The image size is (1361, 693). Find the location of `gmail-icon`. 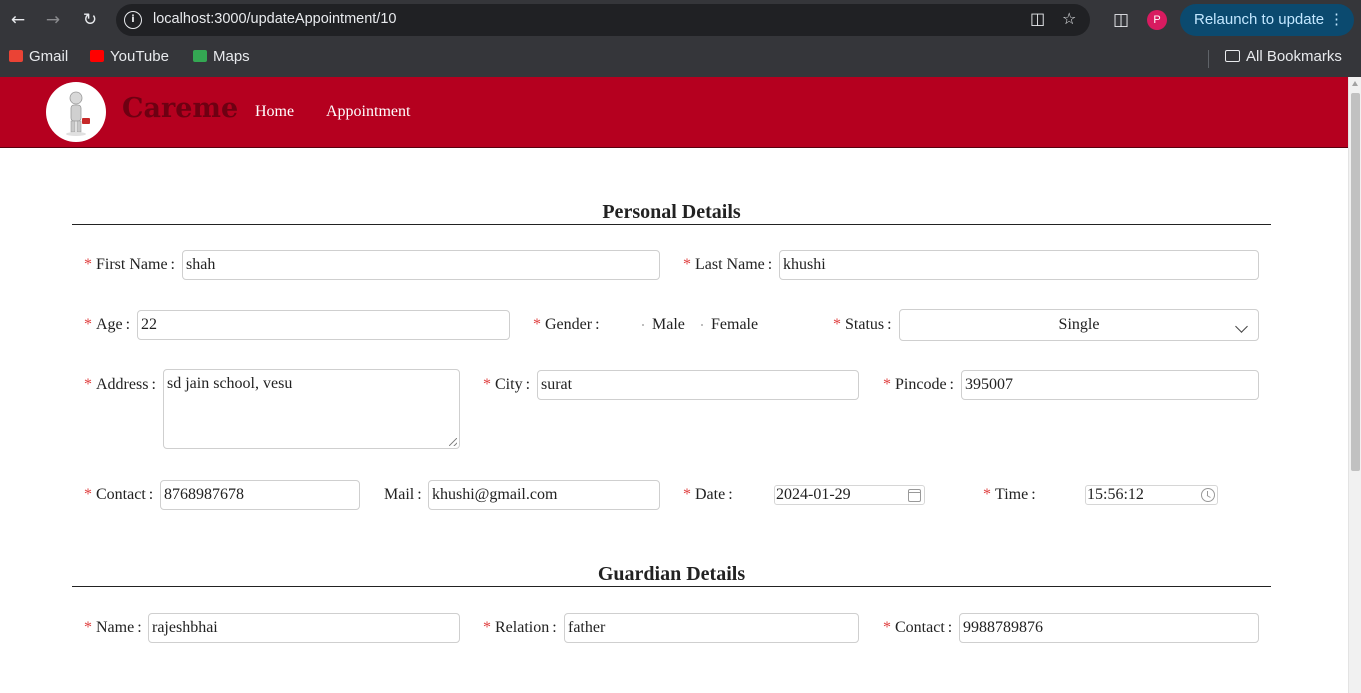

gmail-icon is located at coordinates (16, 56).